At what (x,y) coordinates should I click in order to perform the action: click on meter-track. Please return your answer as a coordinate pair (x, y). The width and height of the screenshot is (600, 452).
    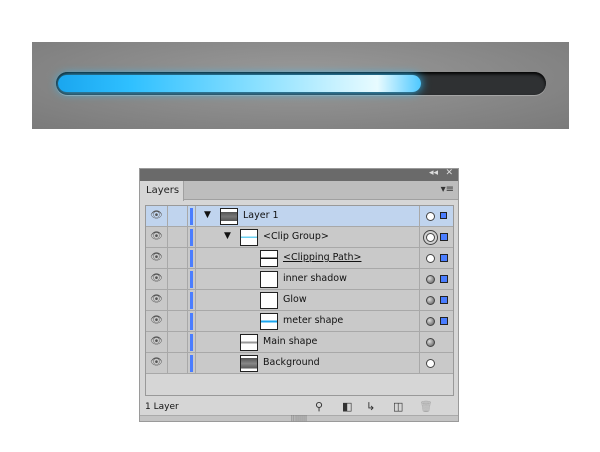
    Looking at the image, I should click on (301, 83).